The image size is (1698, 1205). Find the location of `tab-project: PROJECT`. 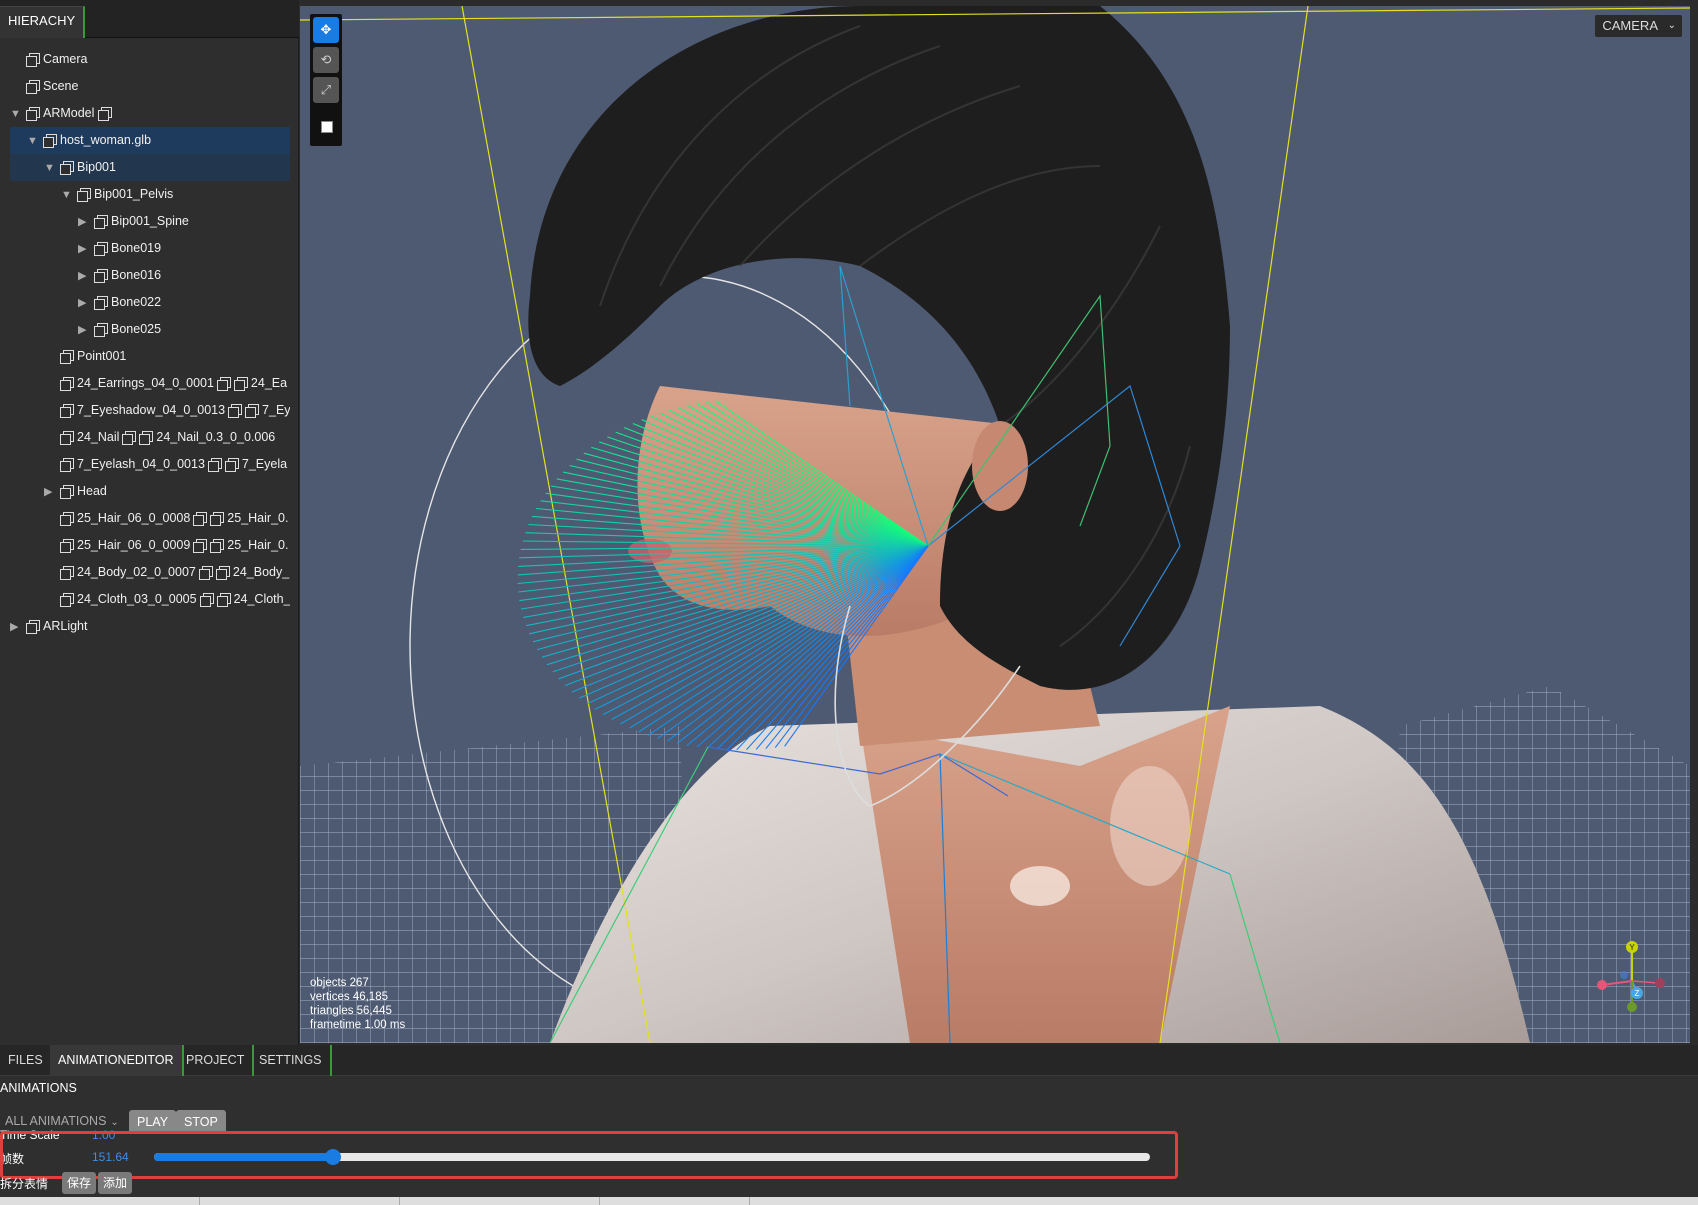

tab-project: PROJECT is located at coordinates (216, 1060).